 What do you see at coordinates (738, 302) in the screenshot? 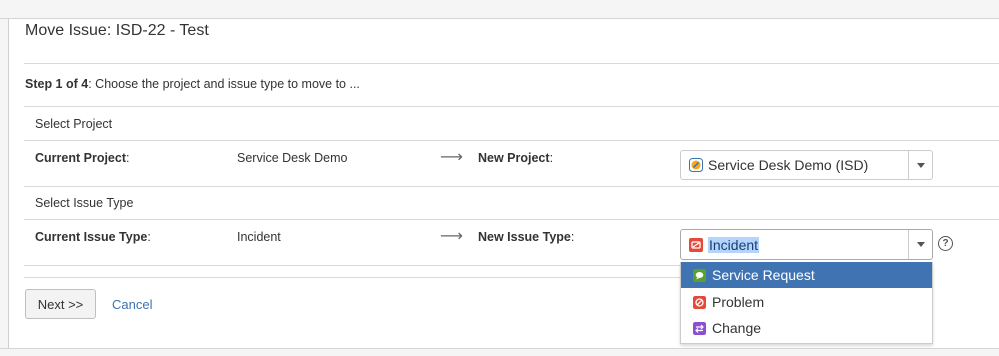
I see `dropdown-option-label: Problem` at bounding box center [738, 302].